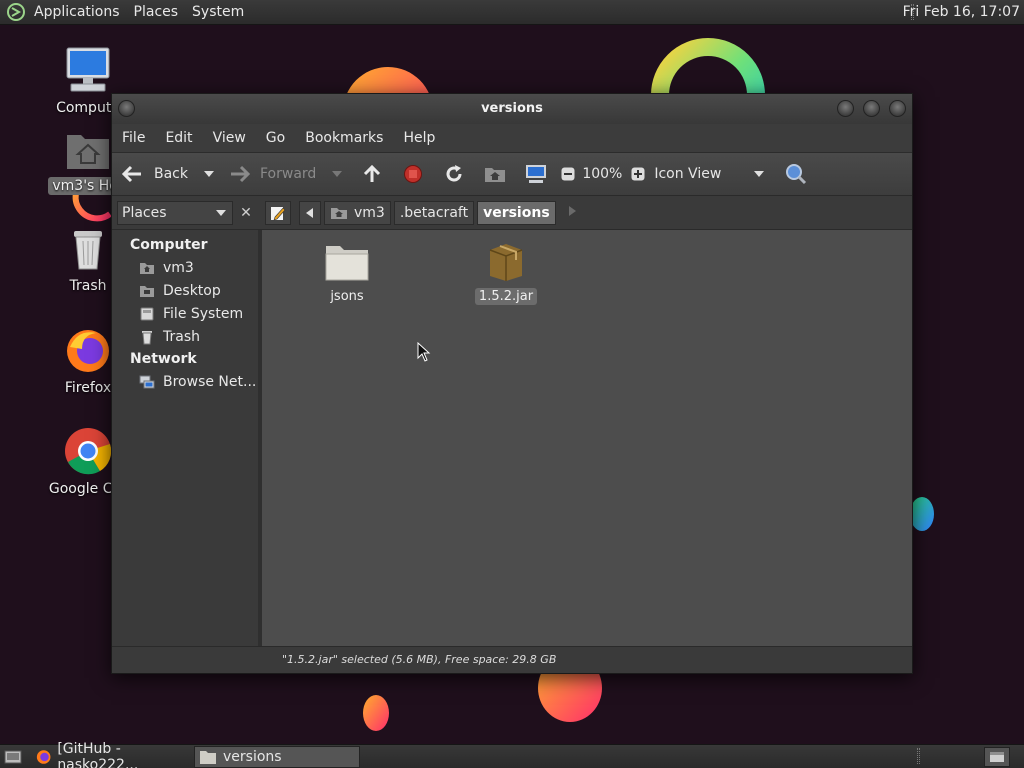  What do you see at coordinates (88, 286) in the screenshot?
I see `desktop-icon-label: Trash` at bounding box center [88, 286].